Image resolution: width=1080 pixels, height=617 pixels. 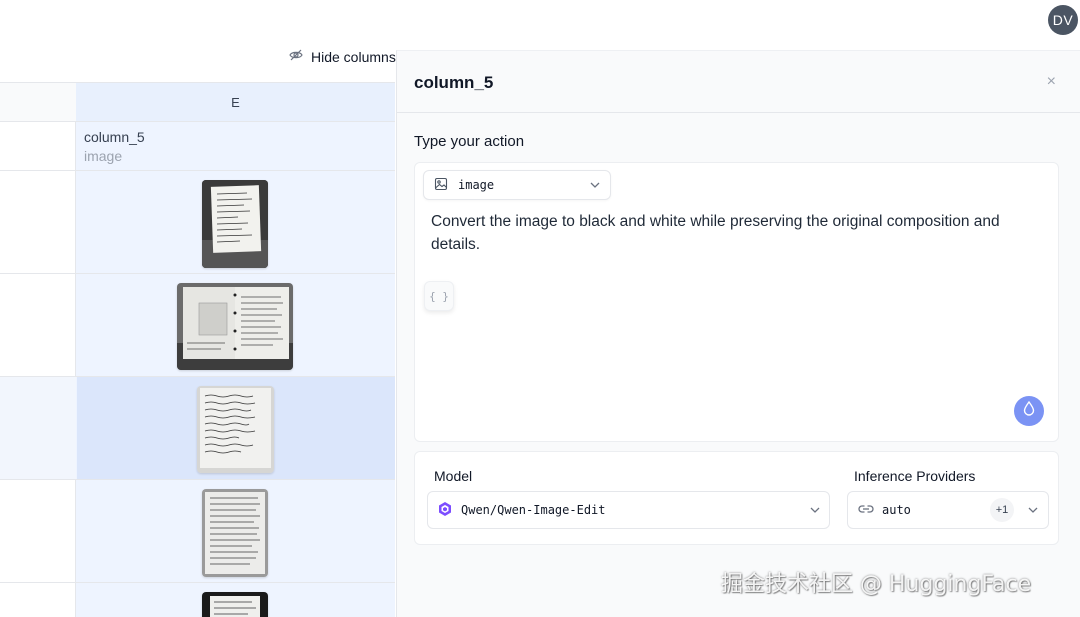 I want to click on drop-icon, so click(x=1029, y=410).